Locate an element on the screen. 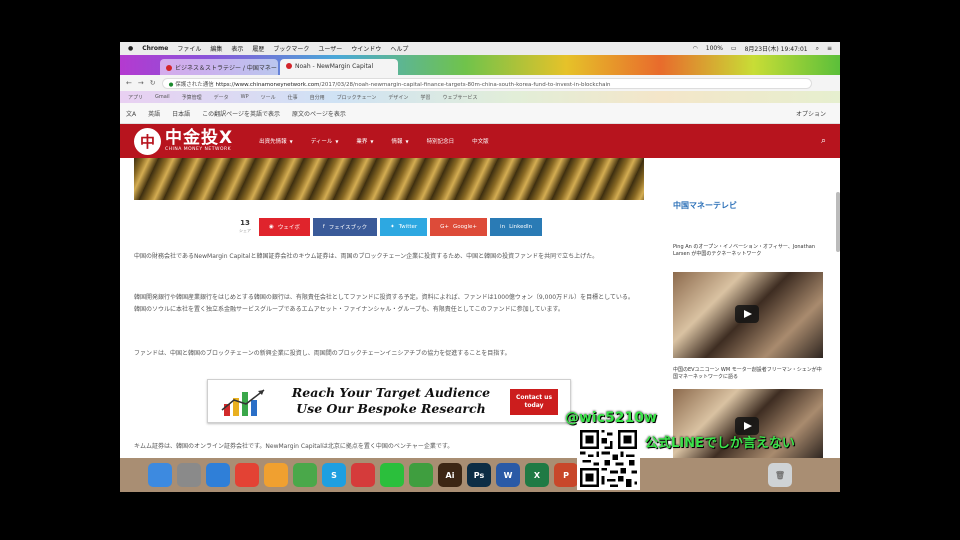 The width and height of the screenshot is (960, 540). safari-icon is located at coordinates (218, 475).